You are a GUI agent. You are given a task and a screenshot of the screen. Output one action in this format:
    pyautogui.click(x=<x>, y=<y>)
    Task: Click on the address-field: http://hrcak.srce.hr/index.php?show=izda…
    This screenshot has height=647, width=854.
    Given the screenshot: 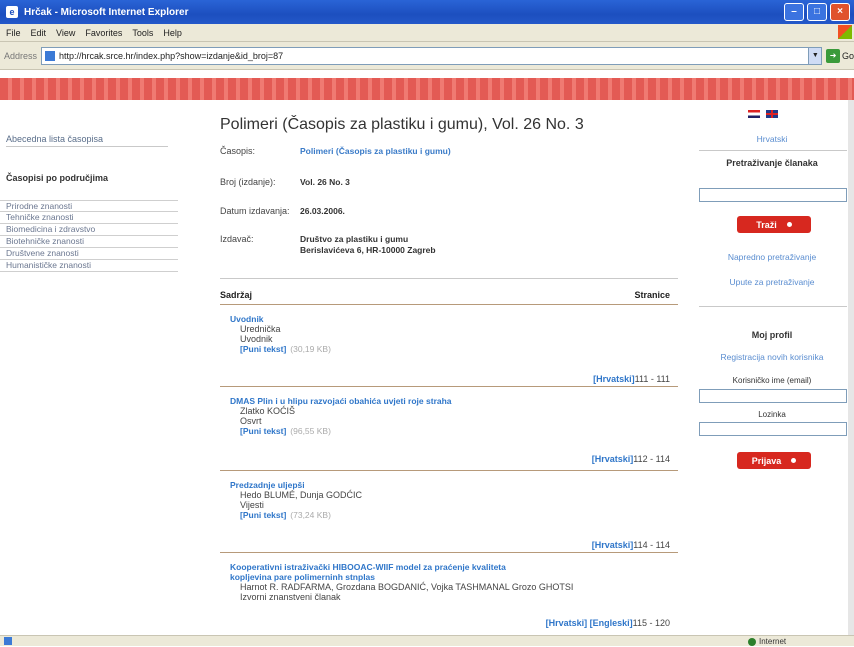 What is the action you would take?
    pyautogui.click(x=425, y=55)
    